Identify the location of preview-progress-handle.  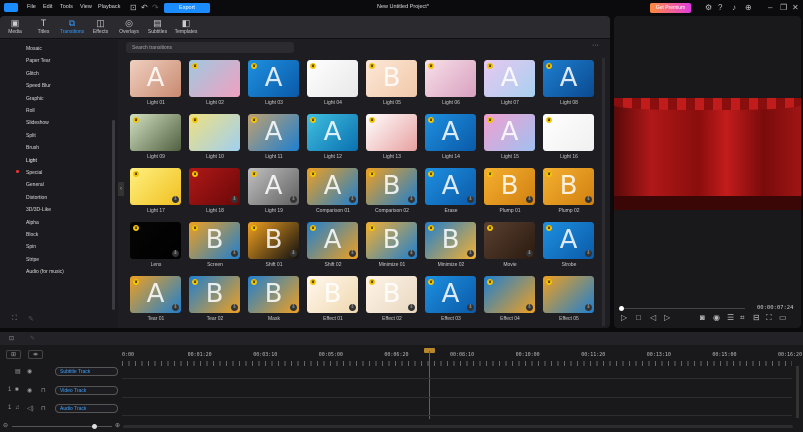
(621, 308).